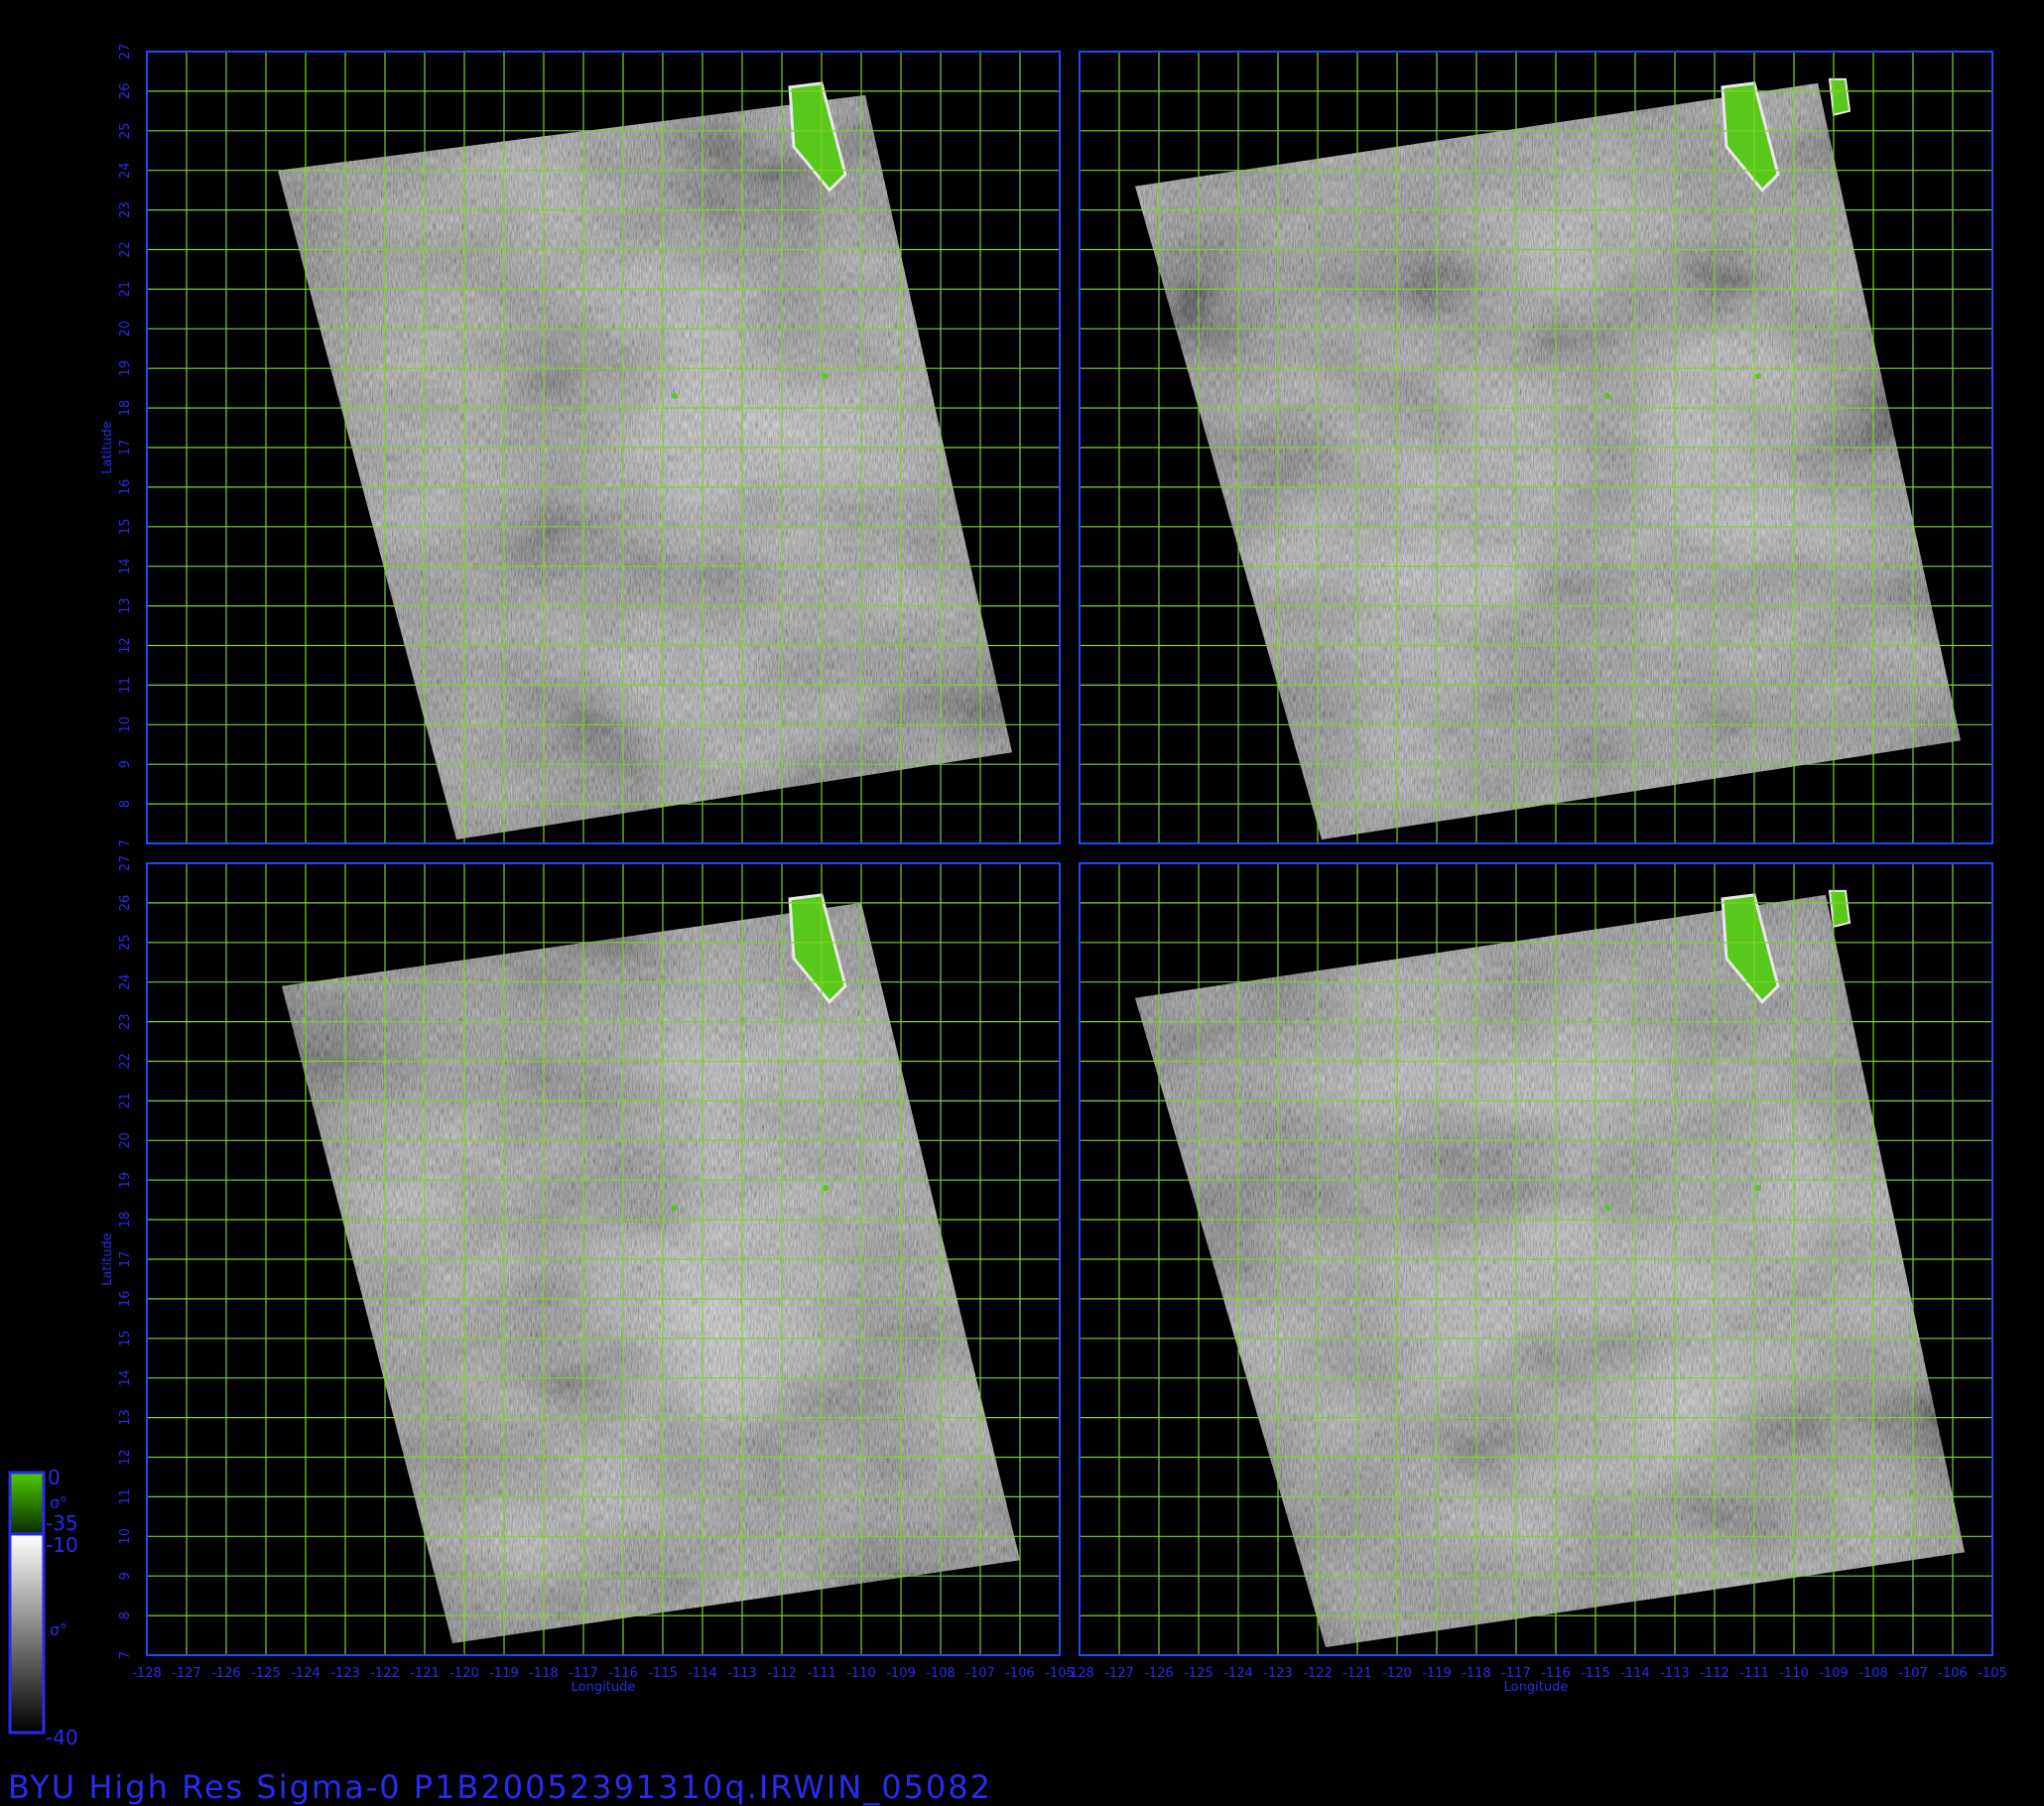 Image resolution: width=2044 pixels, height=1806 pixels. I want to click on colorbar-land-gradient, so click(27, 1503).